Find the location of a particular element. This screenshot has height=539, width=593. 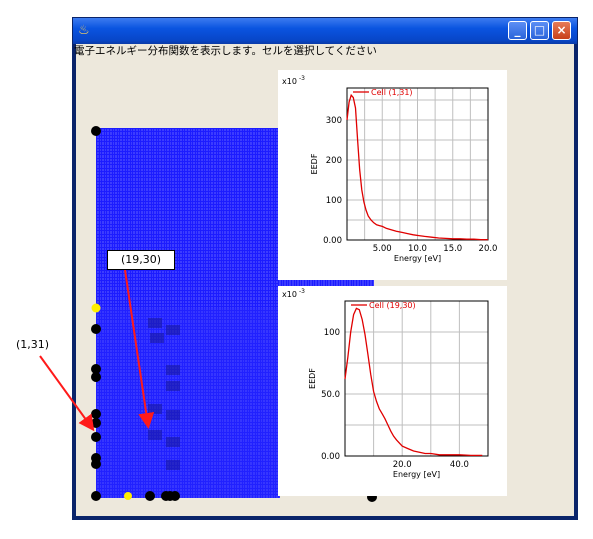

y-tick-label: 300 is located at coordinates (334, 121).